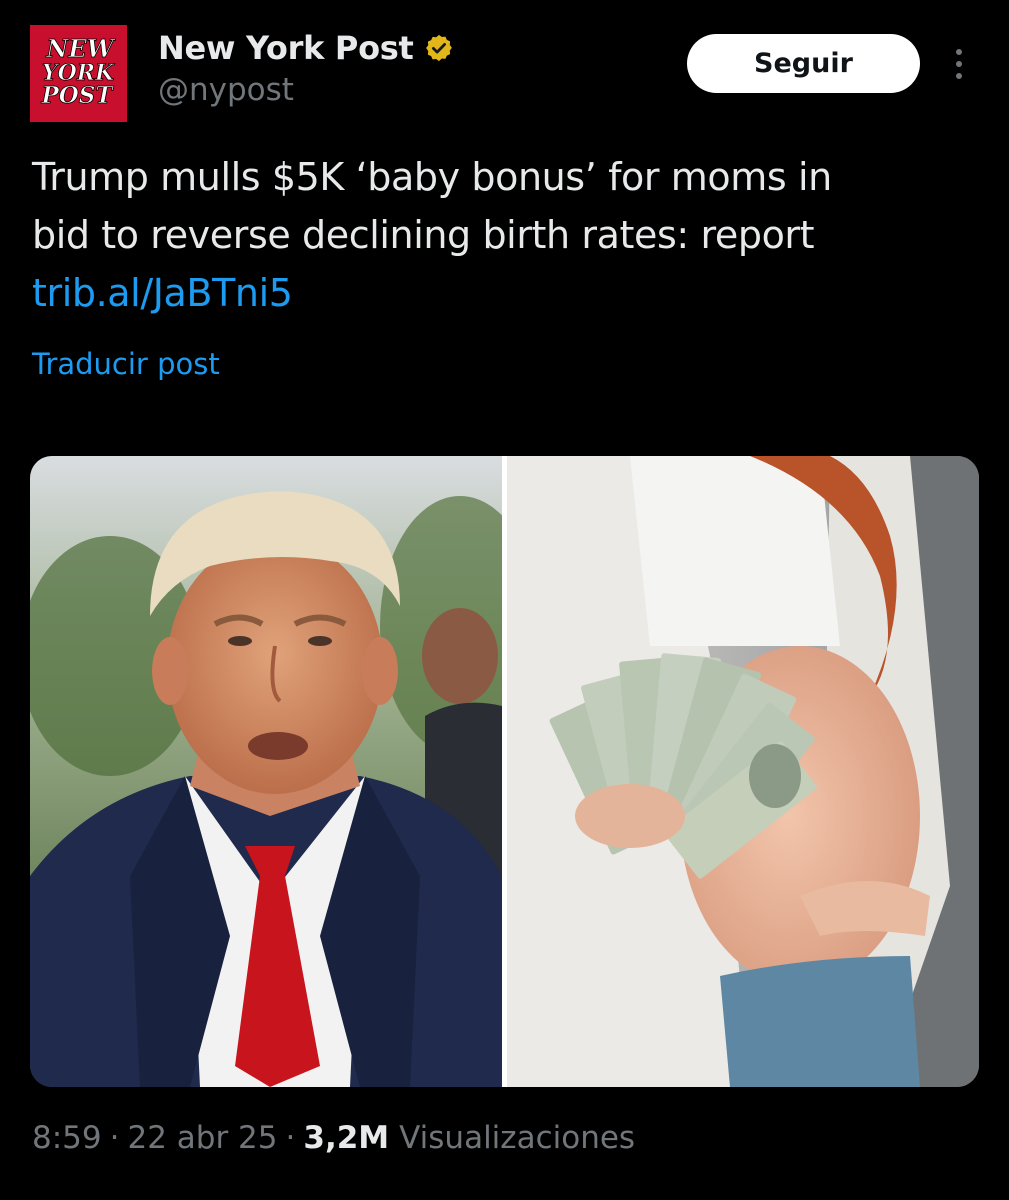  Describe the element at coordinates (126, 364) in the screenshot. I see `translate-post-link: Traducir post` at that location.